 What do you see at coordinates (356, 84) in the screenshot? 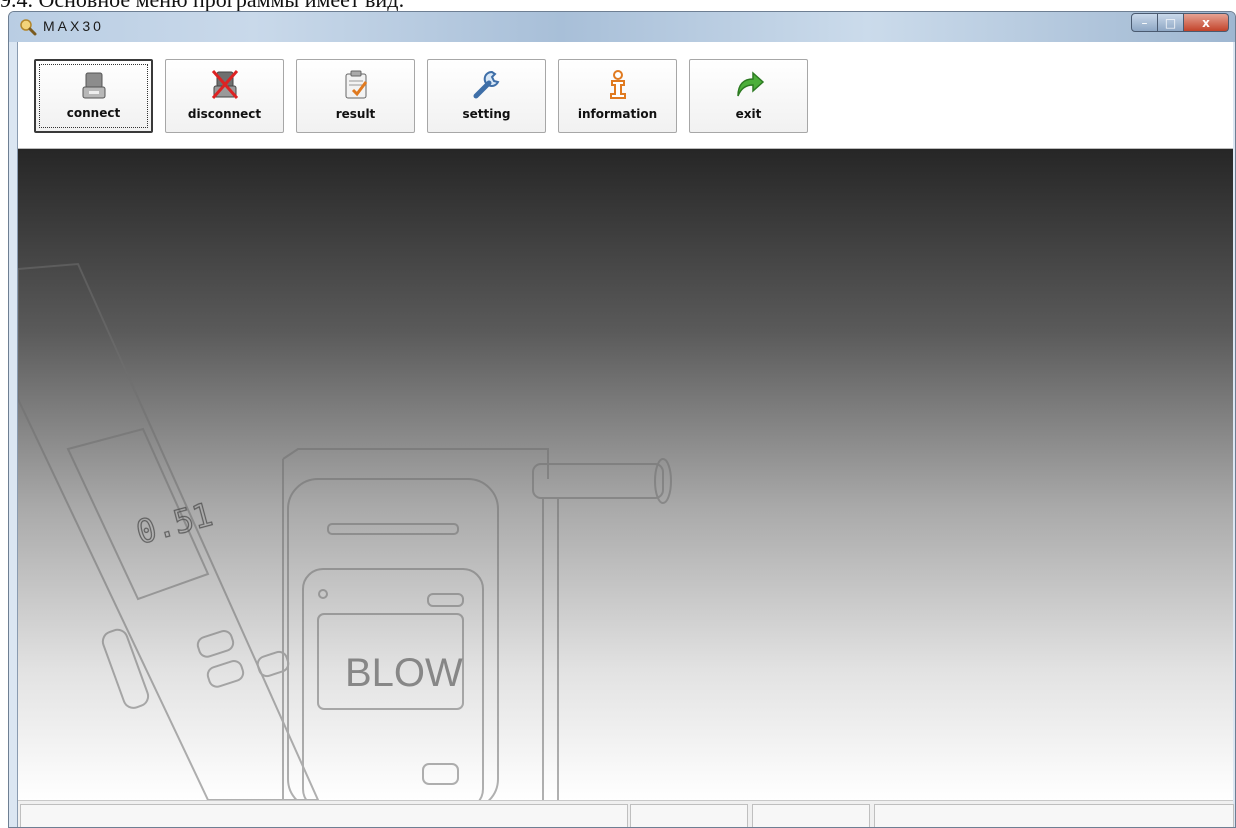
I see `clipboard-result-icon` at bounding box center [356, 84].